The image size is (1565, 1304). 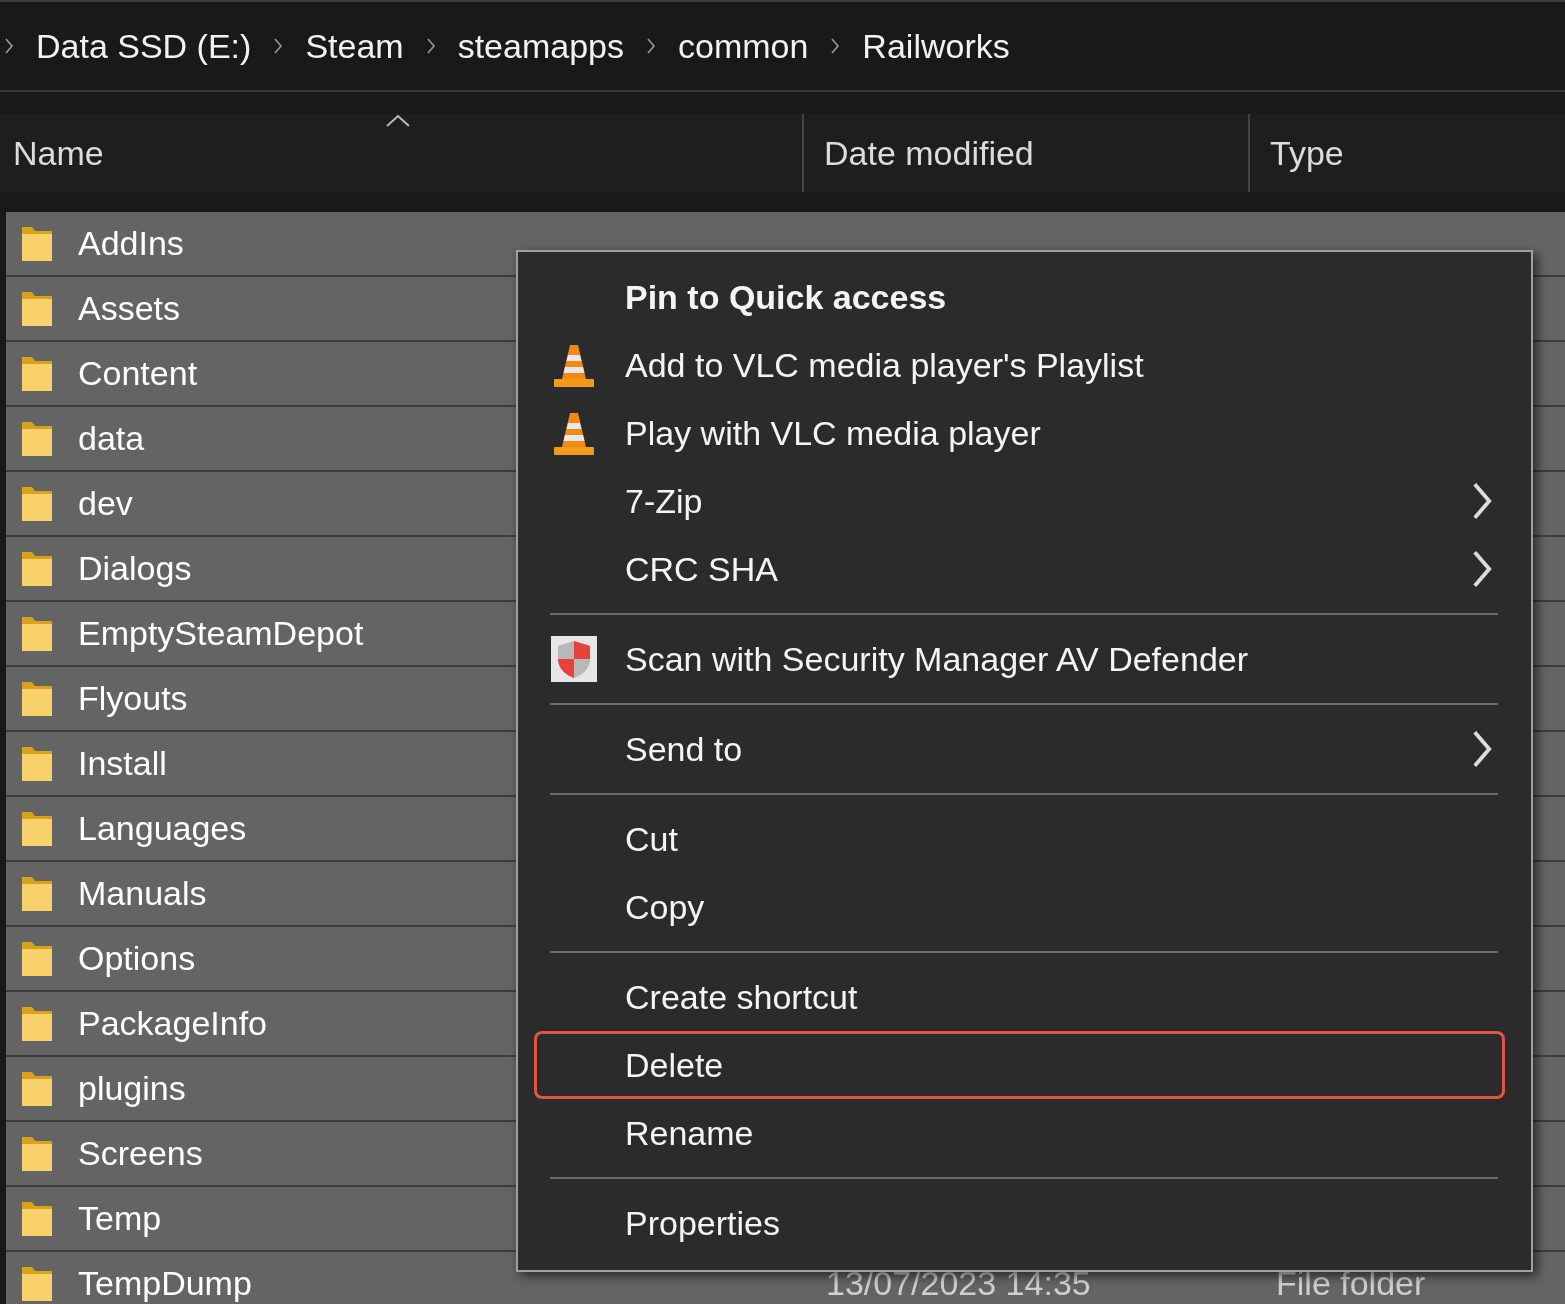 I want to click on column-header: Name, so click(x=401, y=153).